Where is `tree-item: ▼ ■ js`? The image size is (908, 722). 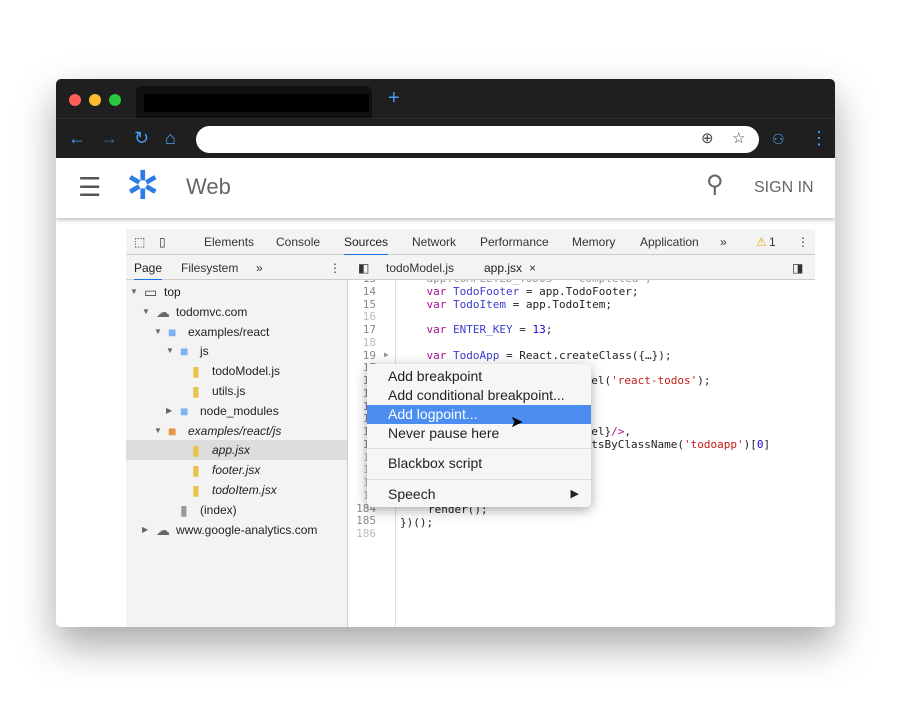 tree-item: ▼ ■ js is located at coordinates (236, 351).